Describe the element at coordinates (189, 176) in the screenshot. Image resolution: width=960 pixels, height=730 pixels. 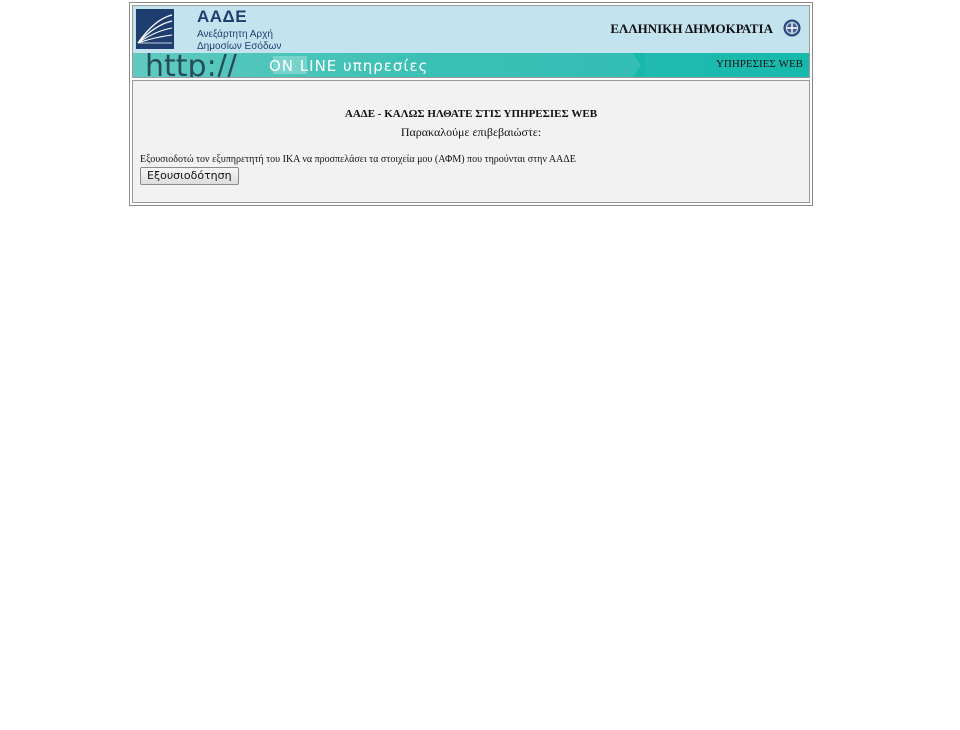
I see `authorize-button: Εξουσιοδότηση` at that location.